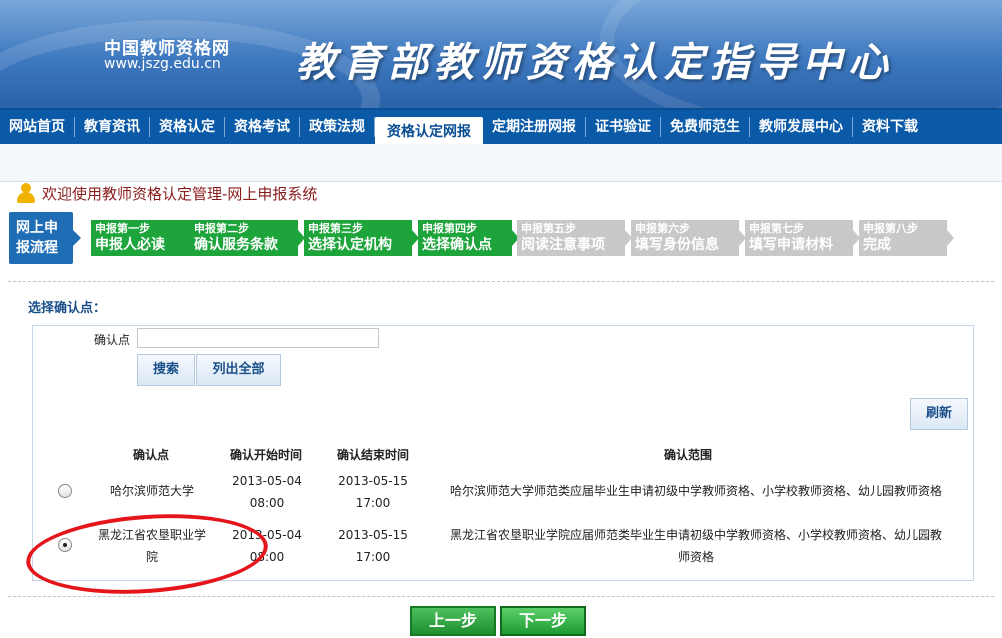 The height and width of the screenshot is (638, 1002). Describe the element at coordinates (677, 245) in the screenshot. I see `step-name: 填写身份信息` at that location.